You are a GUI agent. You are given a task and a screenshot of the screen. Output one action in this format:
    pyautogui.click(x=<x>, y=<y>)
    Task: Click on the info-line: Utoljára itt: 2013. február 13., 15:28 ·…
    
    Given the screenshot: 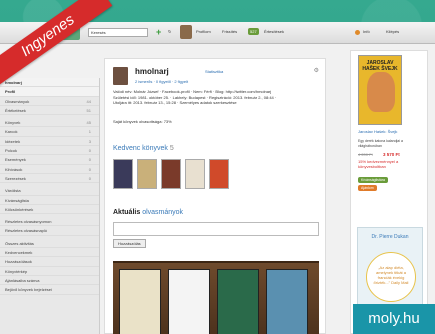 What is the action you would take?
    pyautogui.click(x=175, y=102)
    